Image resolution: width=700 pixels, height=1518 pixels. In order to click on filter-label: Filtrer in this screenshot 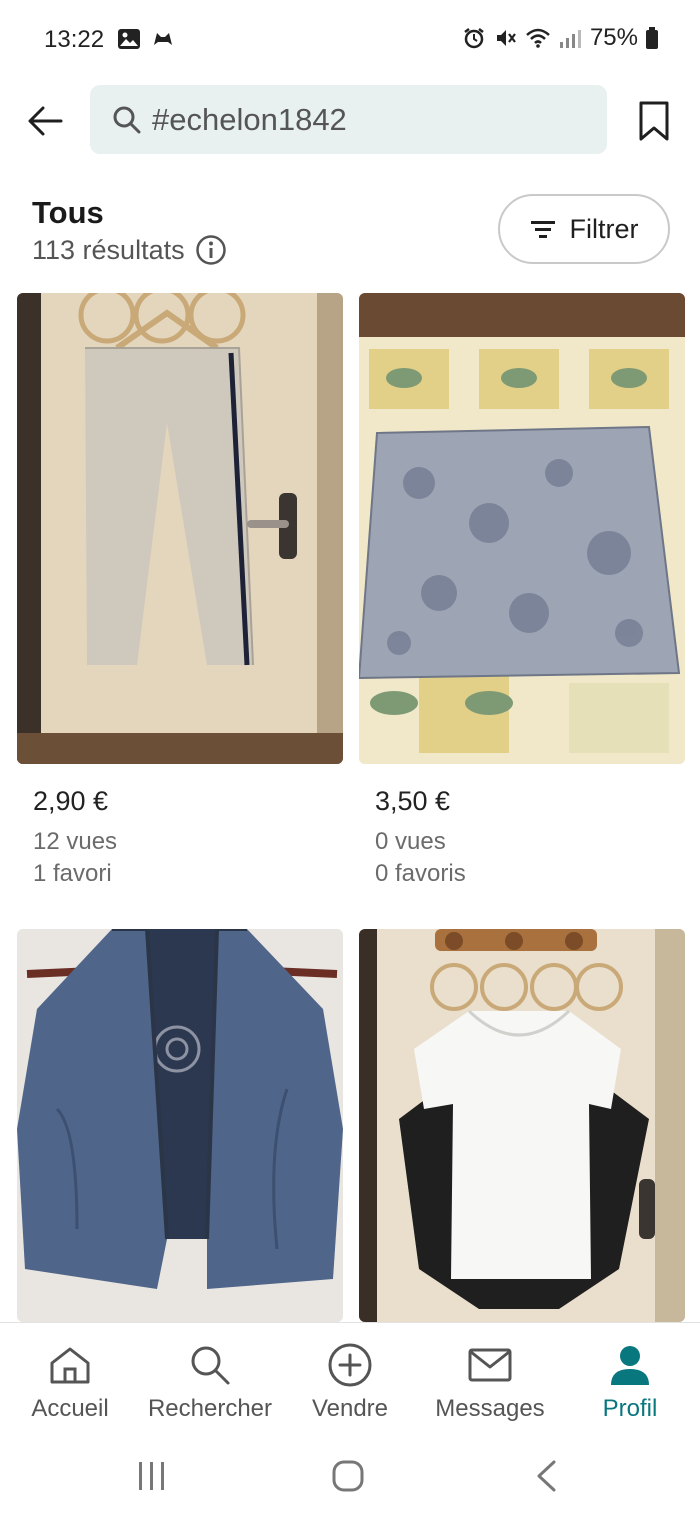, I will do `click(604, 228)`.